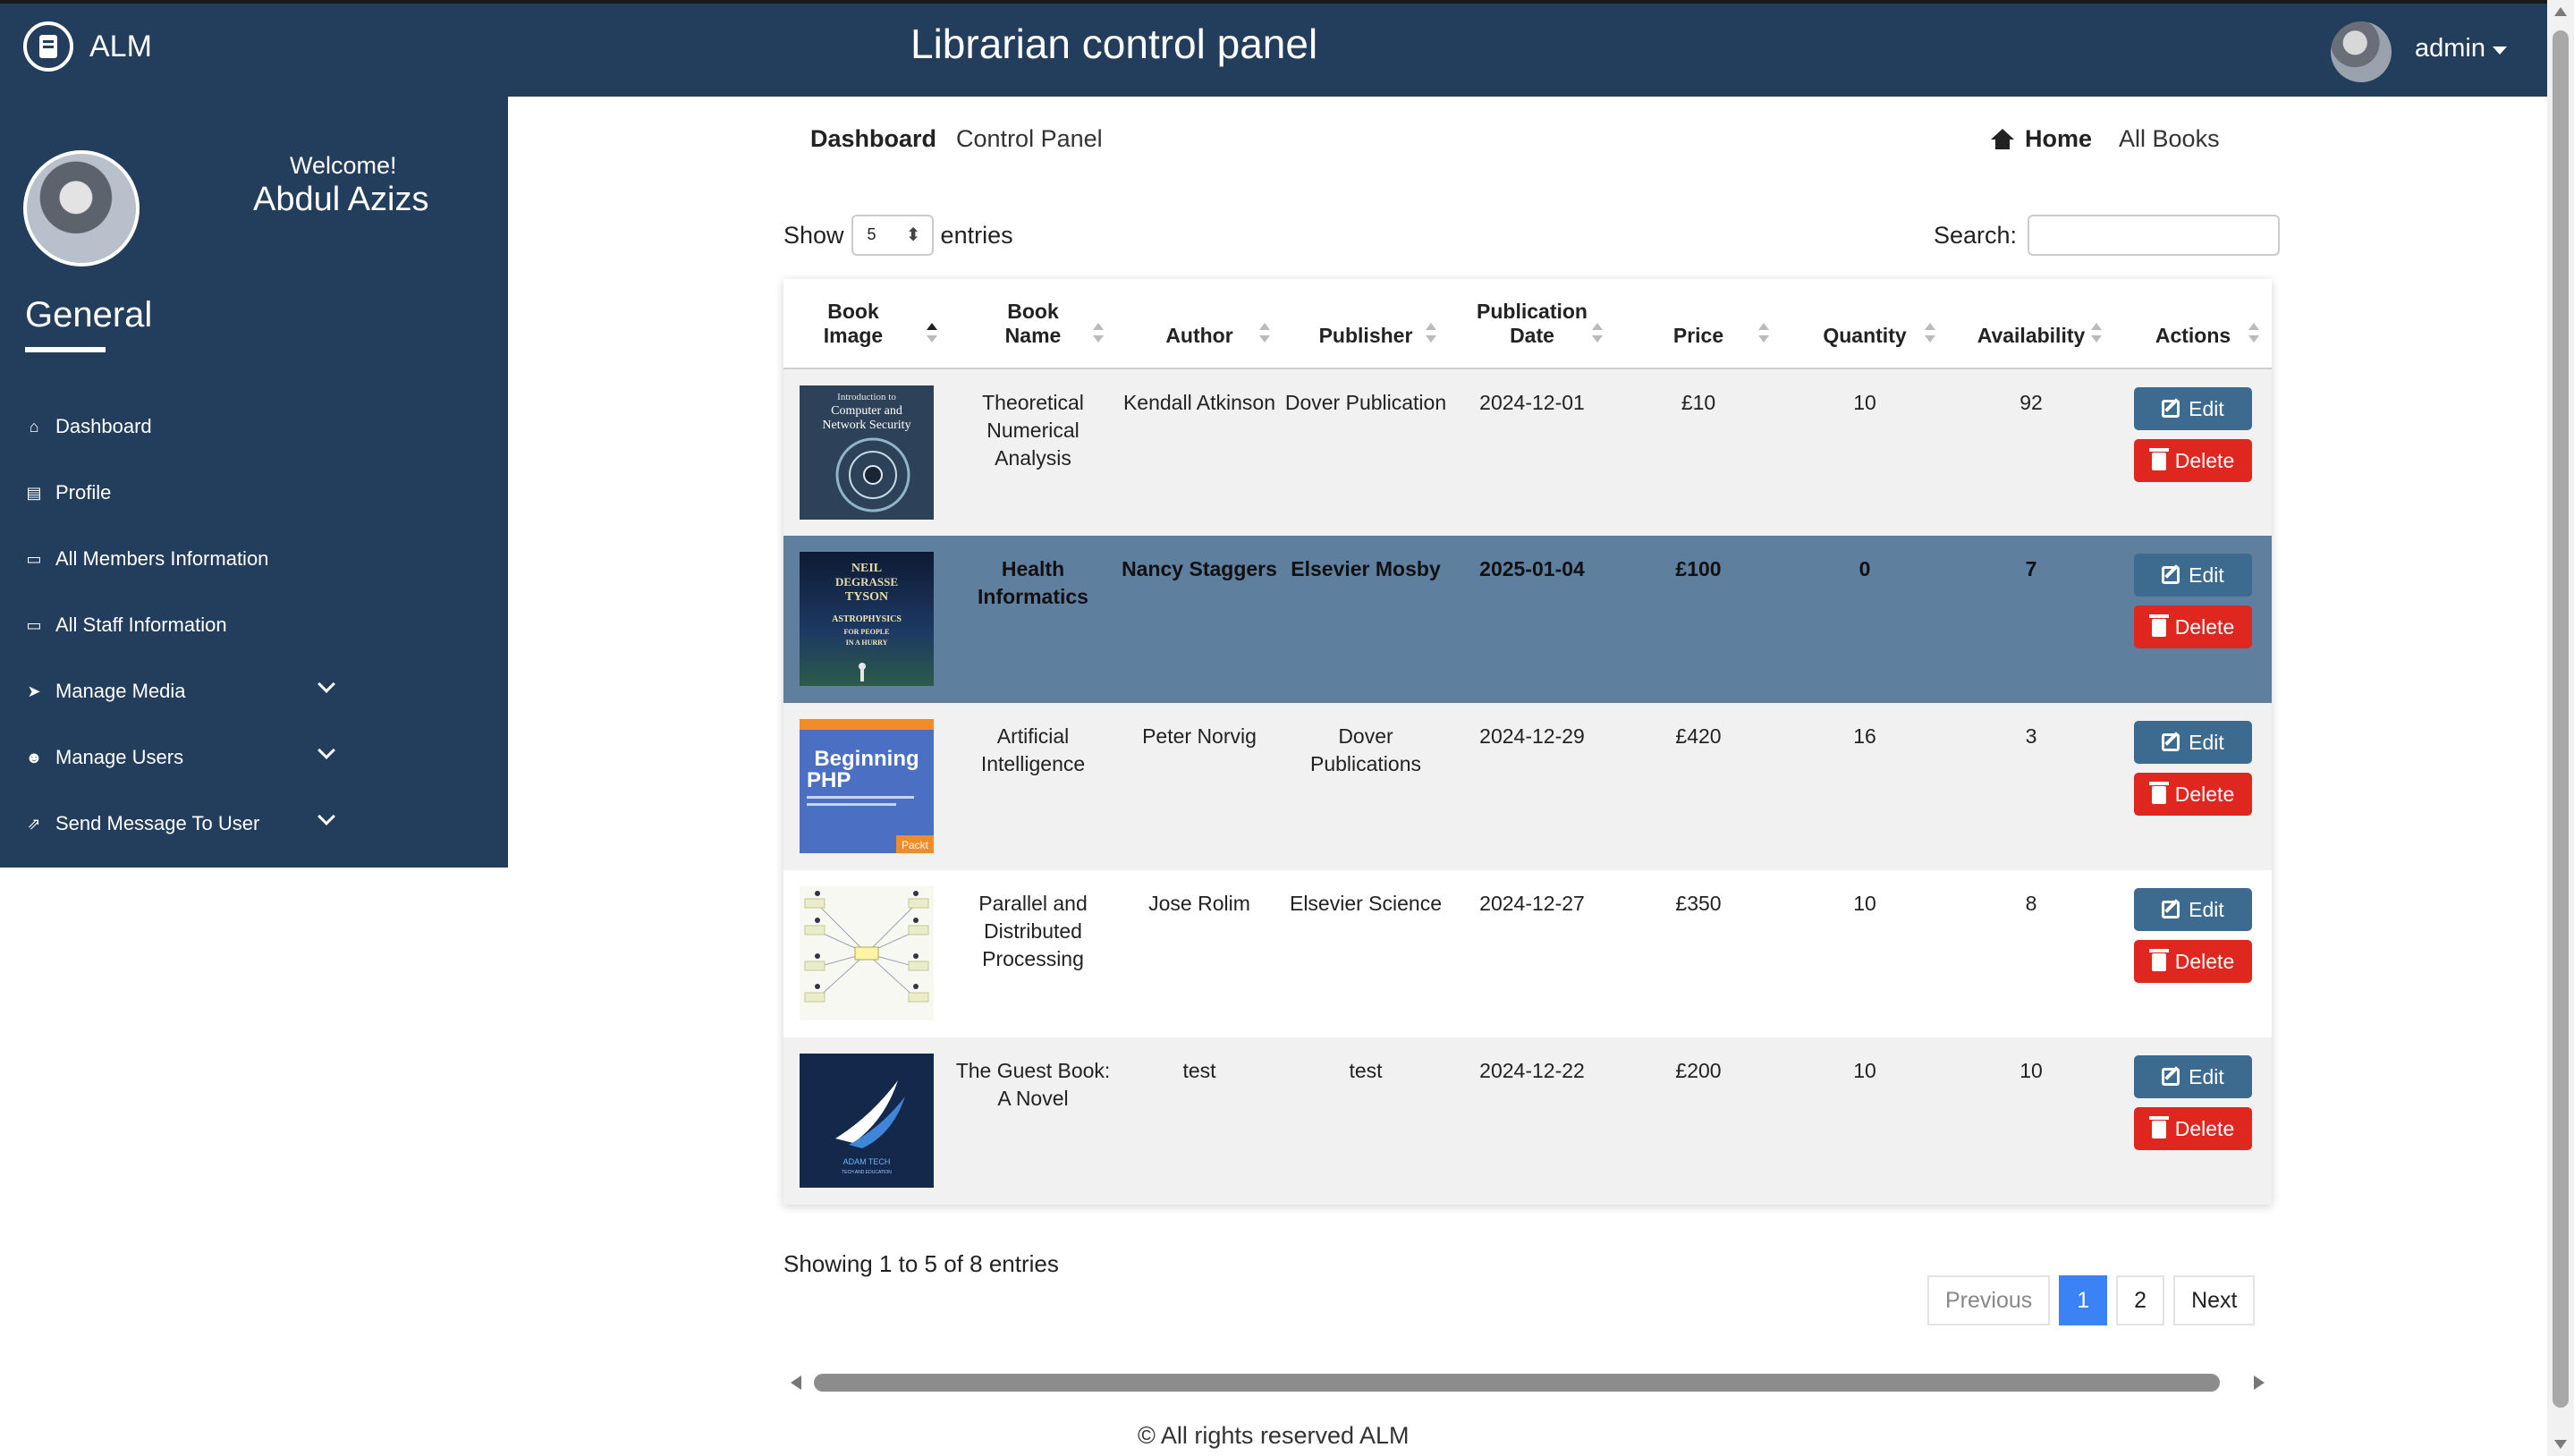  What do you see at coordinates (257, 427) in the screenshot?
I see `sidebar-item-dashboard: ⌂ Dashboard` at bounding box center [257, 427].